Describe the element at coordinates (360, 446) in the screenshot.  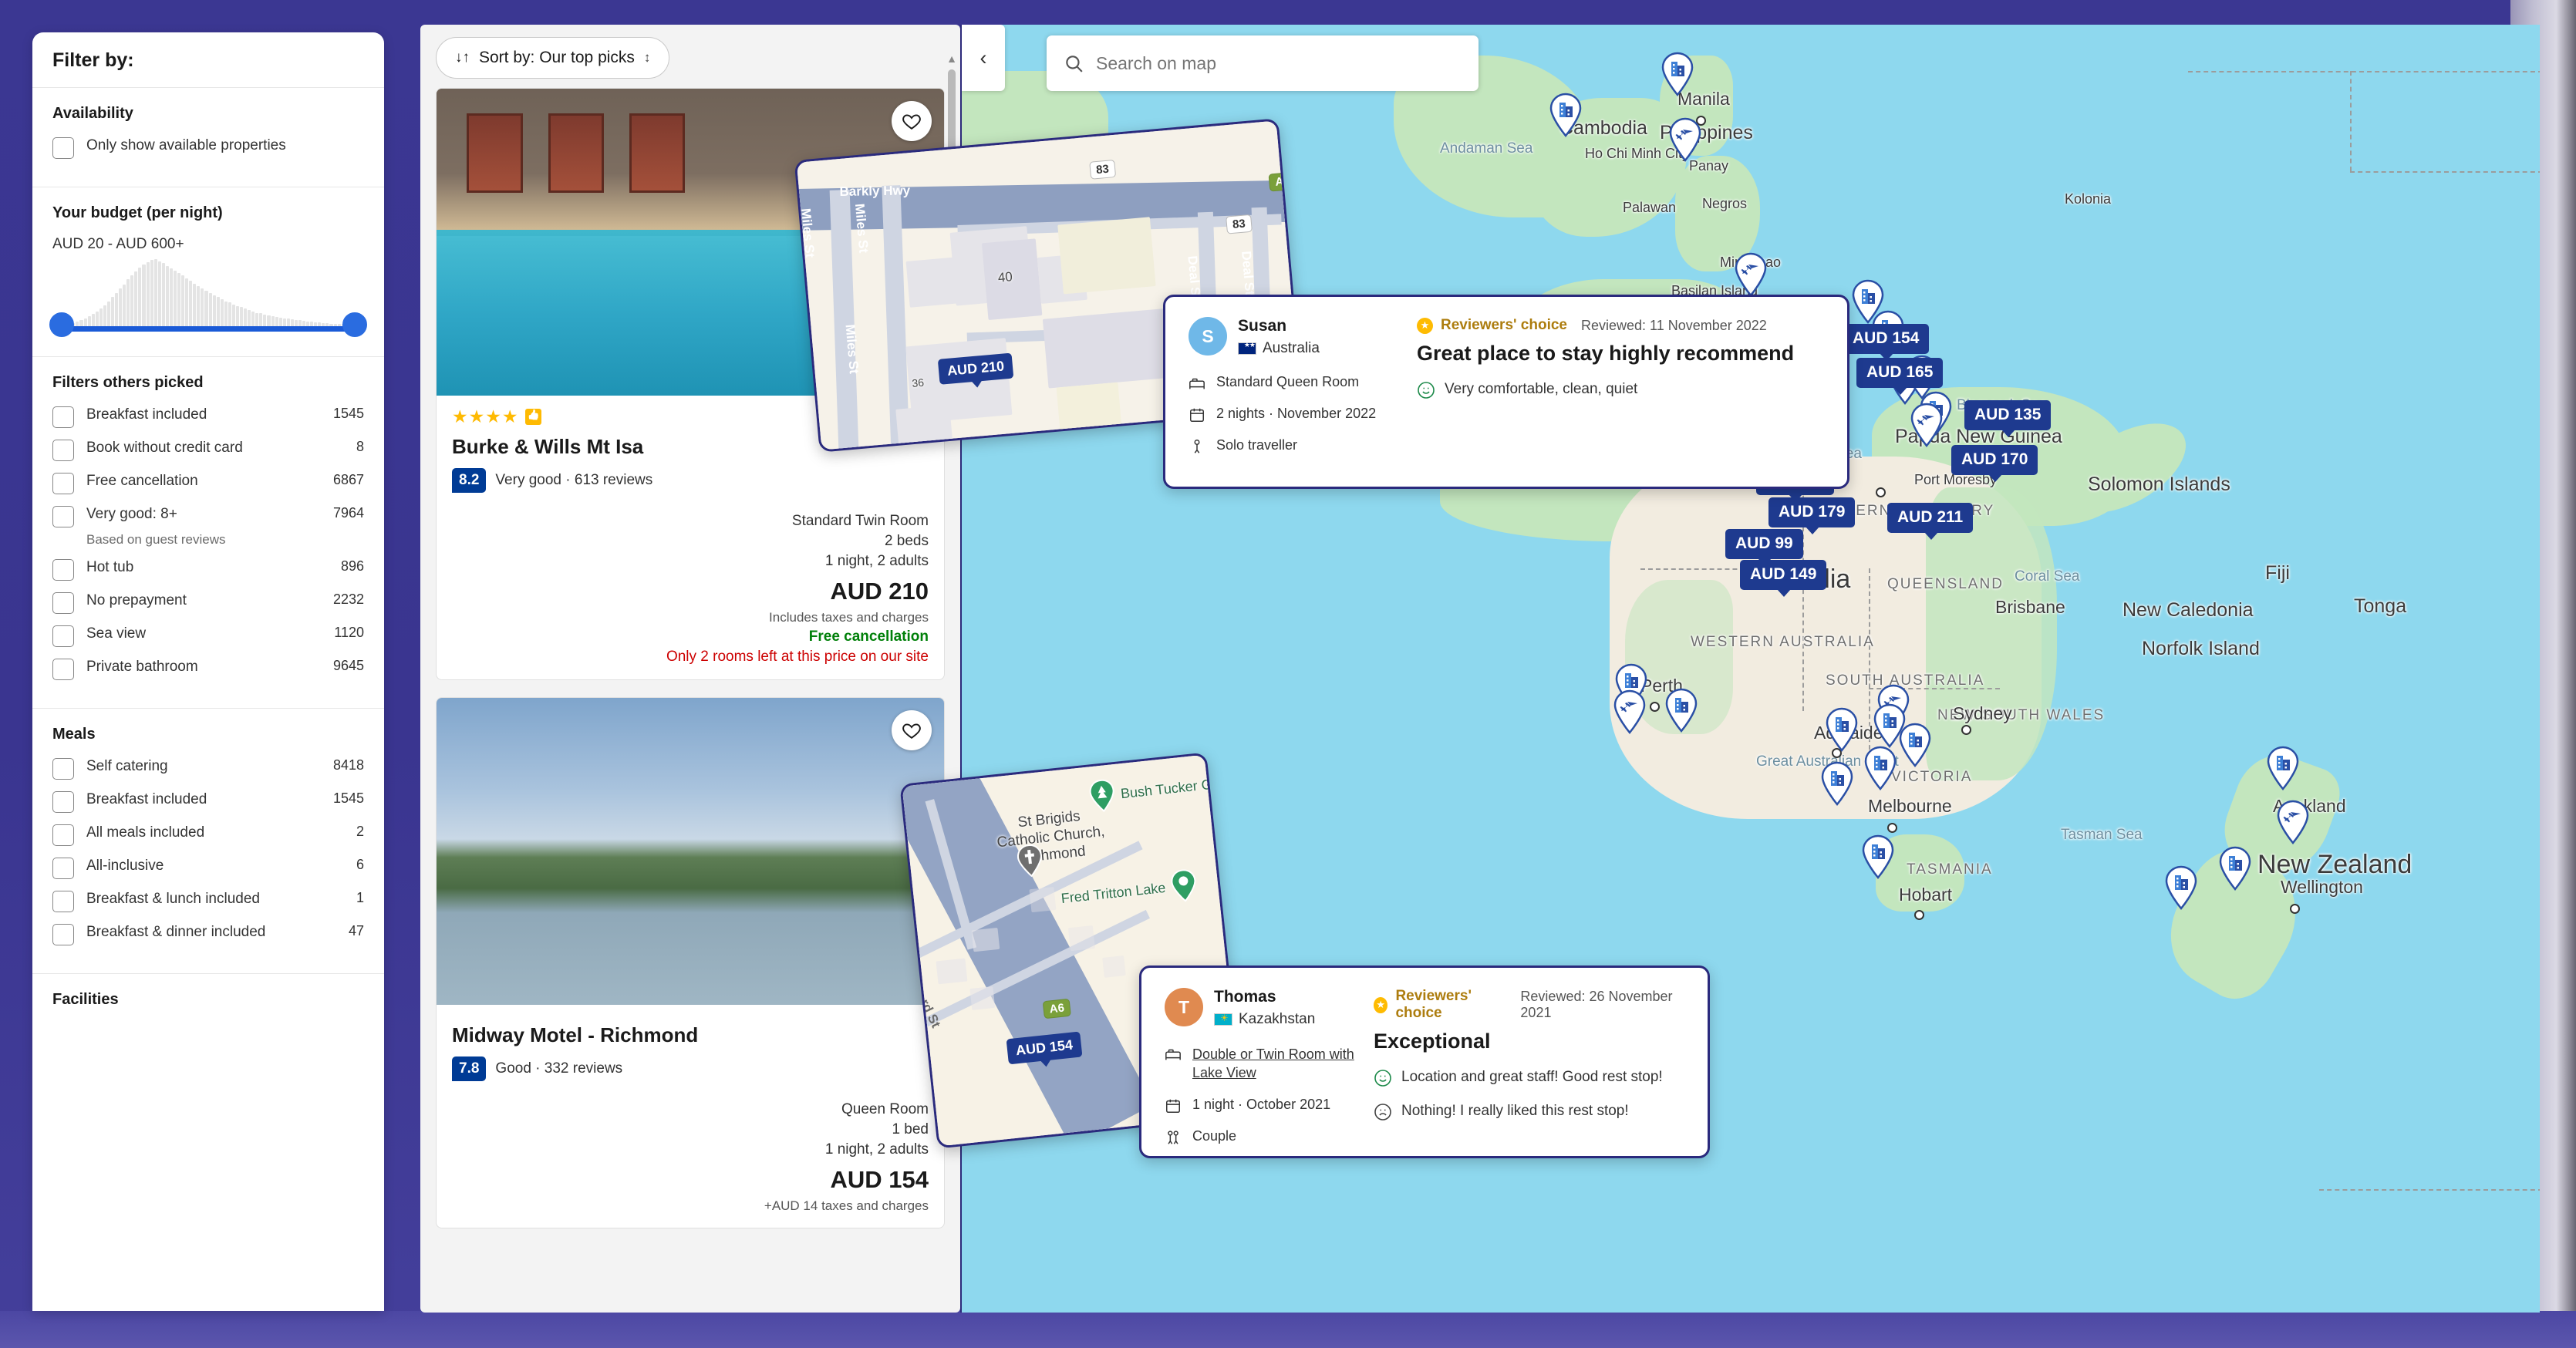
I see `filter-count: 8` at that location.